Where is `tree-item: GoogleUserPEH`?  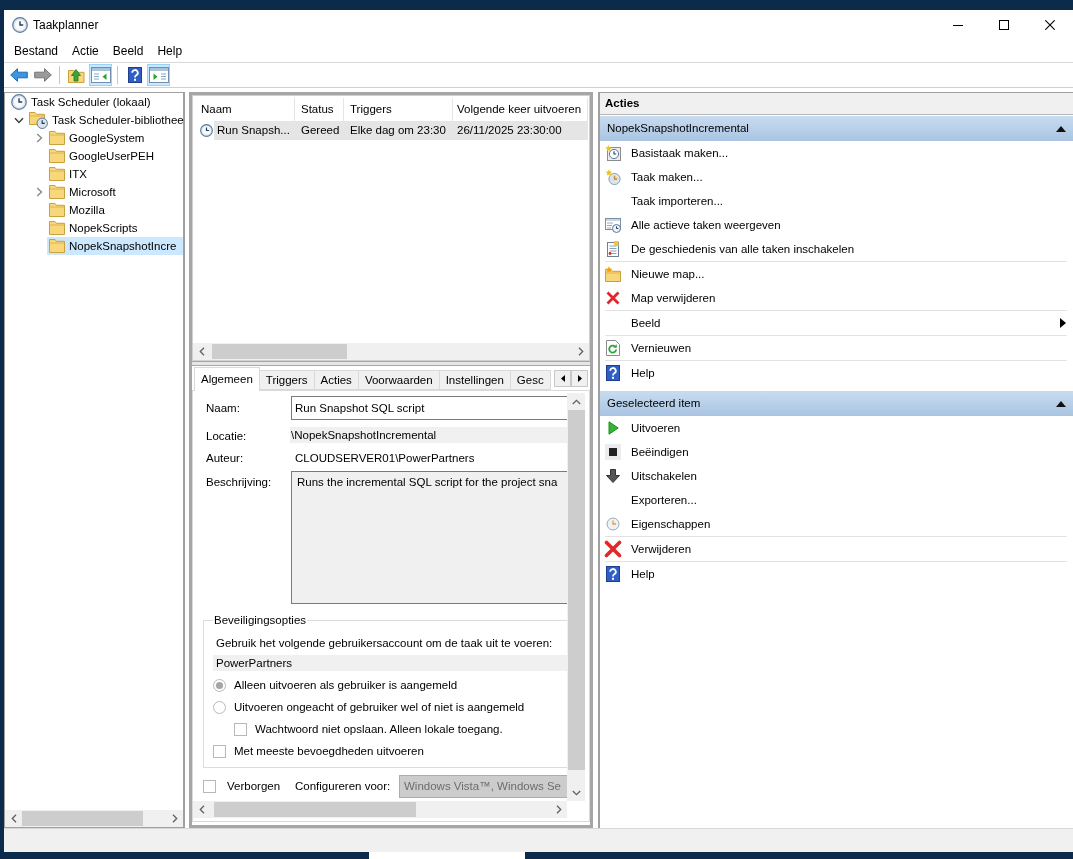 tree-item: GoogleUserPEH is located at coordinates (100, 156).